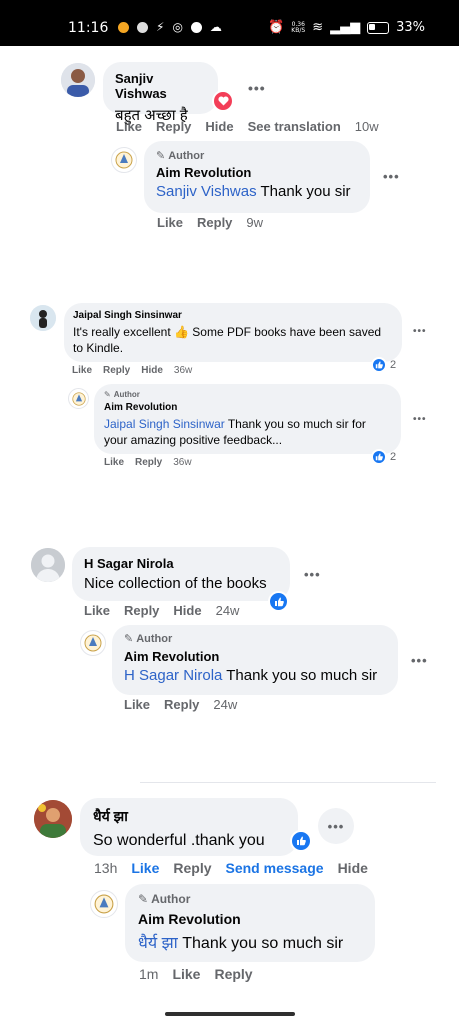 This screenshot has height=1024, width=459. I want to click on comment-bubble: धैर्य झा So wonderful .thank you, so click(189, 827).